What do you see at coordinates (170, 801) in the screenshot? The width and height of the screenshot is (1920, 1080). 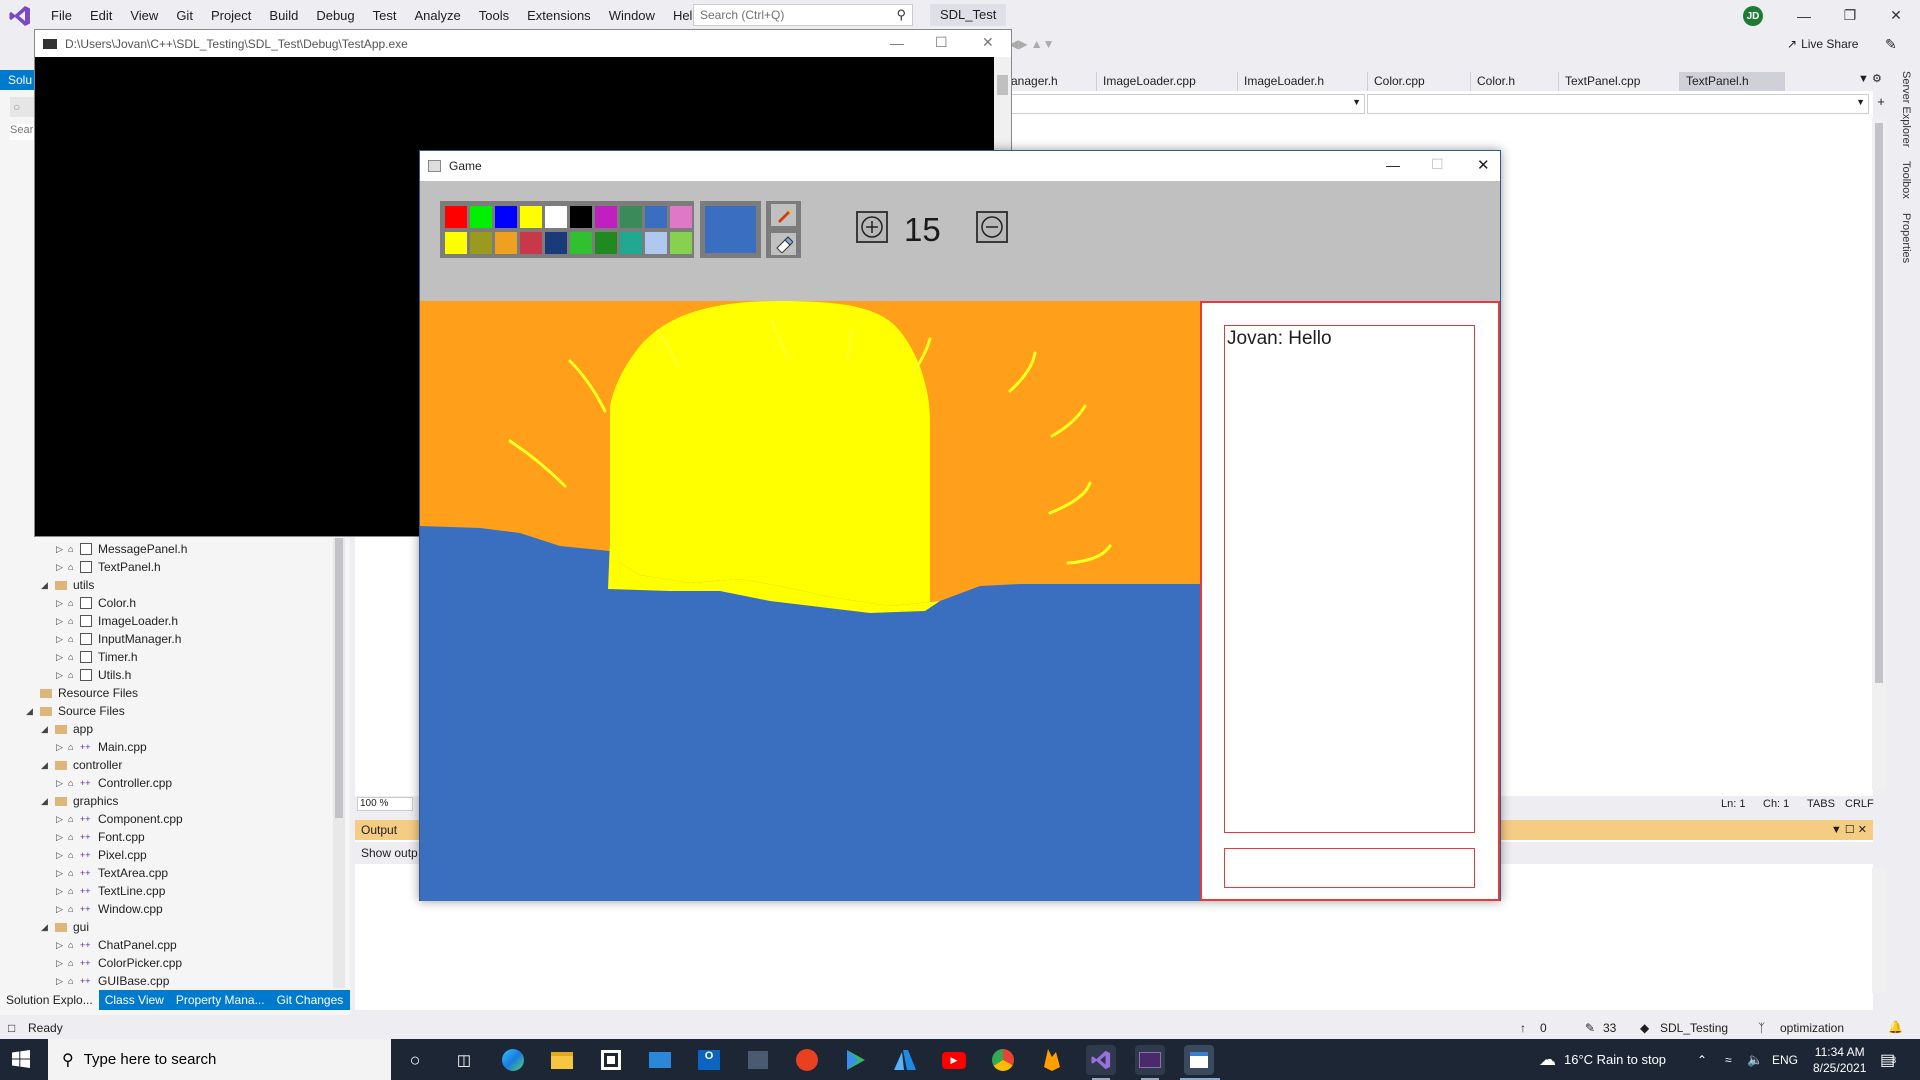 I see `tree-item: ◢ graphics` at bounding box center [170, 801].